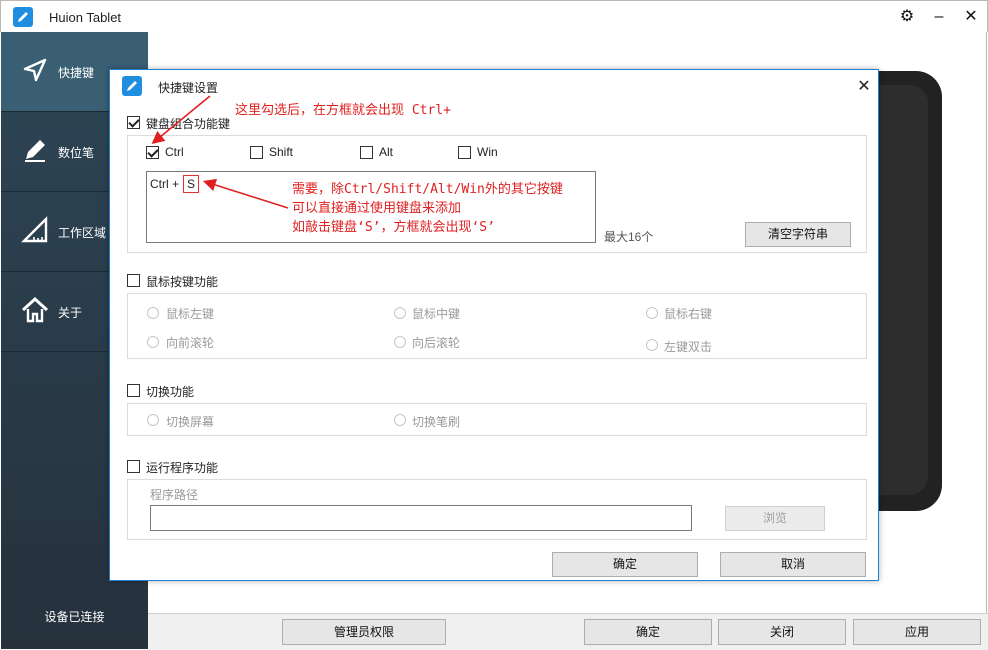  I want to click on arrow-to-ctrl, so click(181, 120).